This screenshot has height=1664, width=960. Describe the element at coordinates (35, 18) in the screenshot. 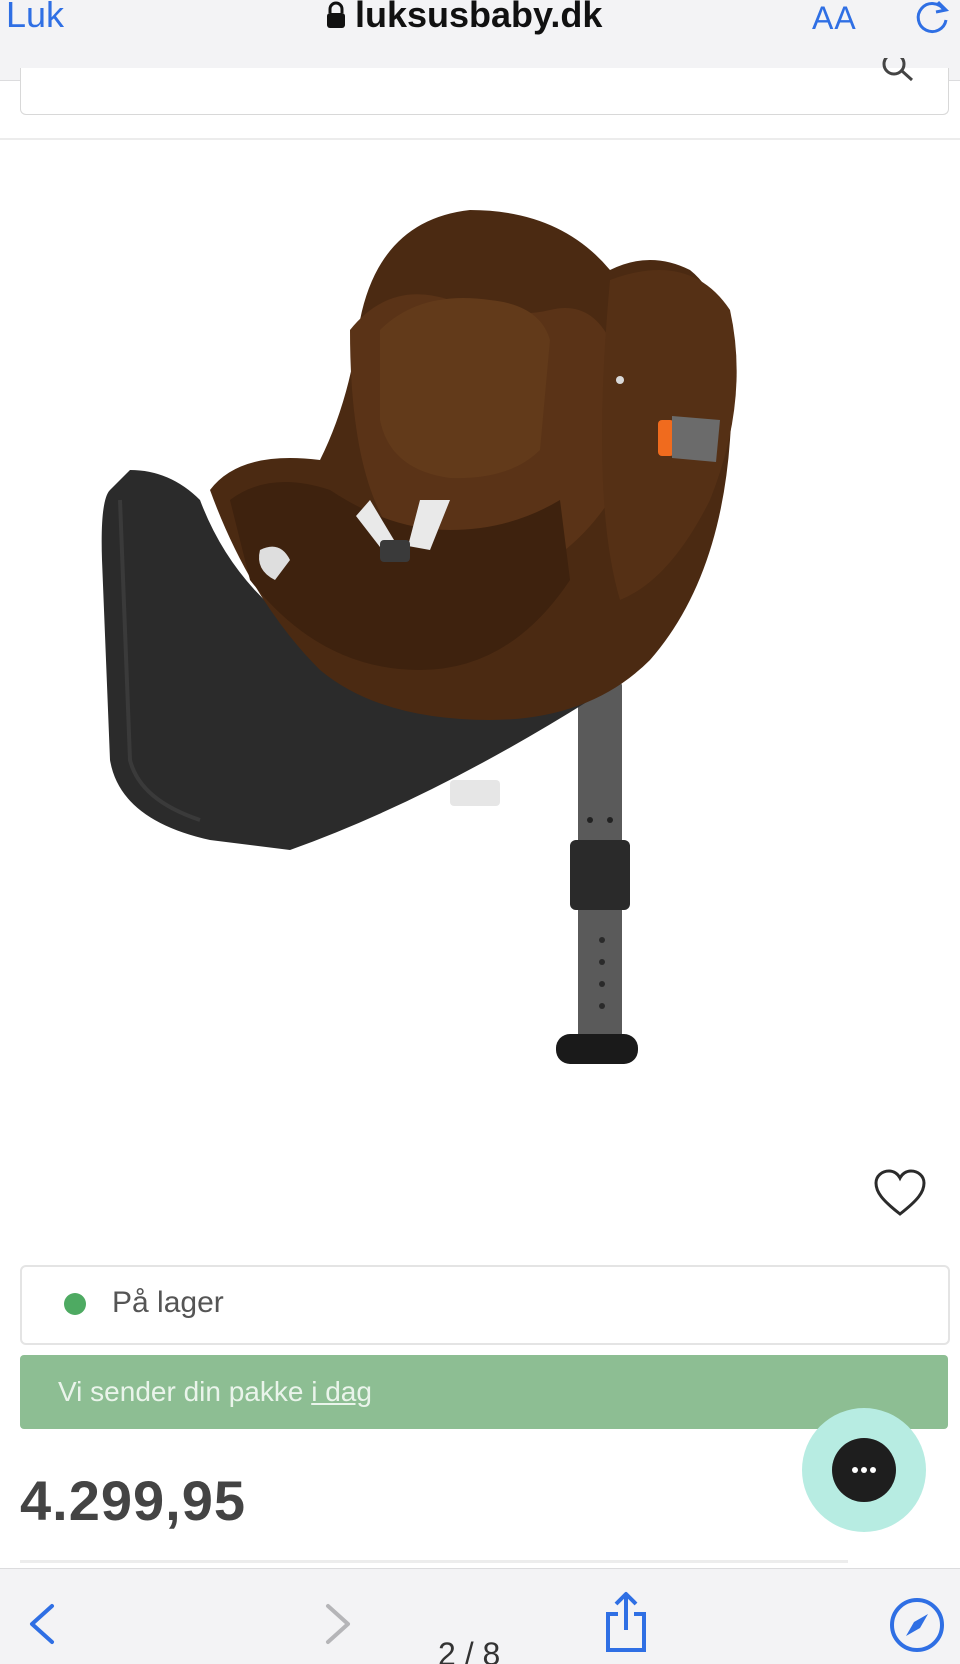

I see `close-button: Luk` at that location.